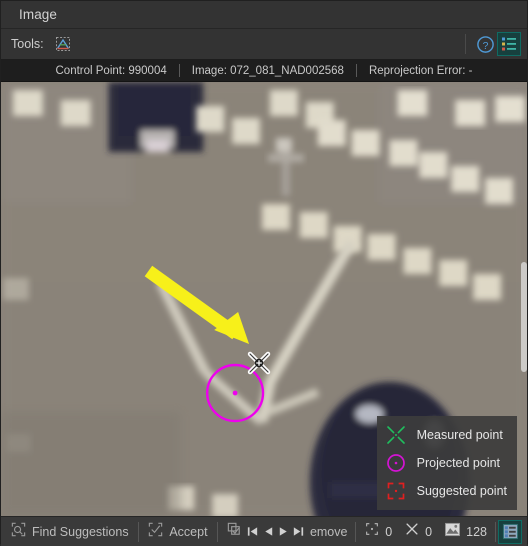 The height and width of the screenshot is (546, 528). I want to click on image-name-info: Image: 072_081_NAD002568, so click(267, 70).